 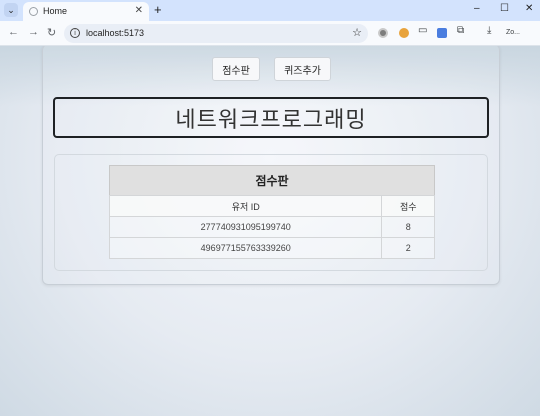 I want to click on translate-extension-icon, so click(x=442, y=33).